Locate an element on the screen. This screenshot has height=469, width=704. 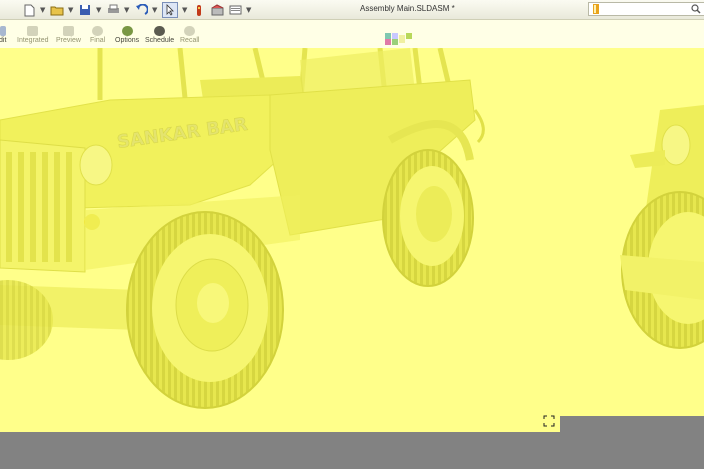
integrated-button-label: Integrated is located at coordinates (33, 40).